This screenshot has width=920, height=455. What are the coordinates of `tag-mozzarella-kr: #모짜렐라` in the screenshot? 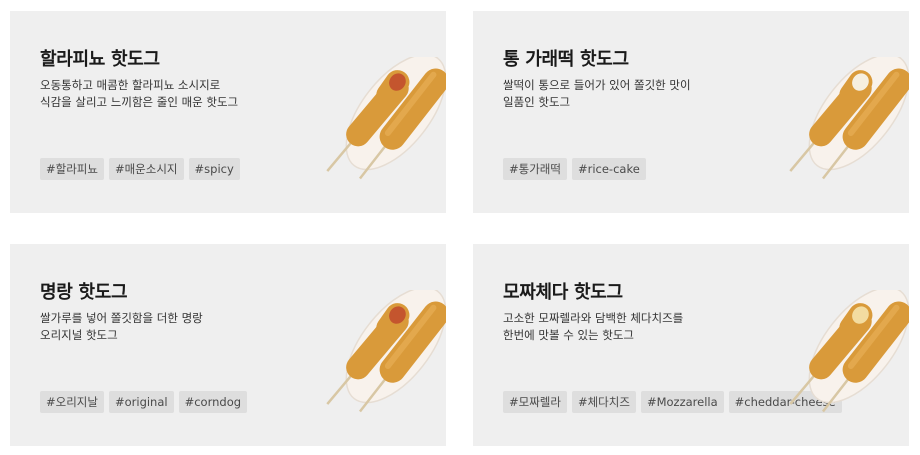 It's located at (535, 402).